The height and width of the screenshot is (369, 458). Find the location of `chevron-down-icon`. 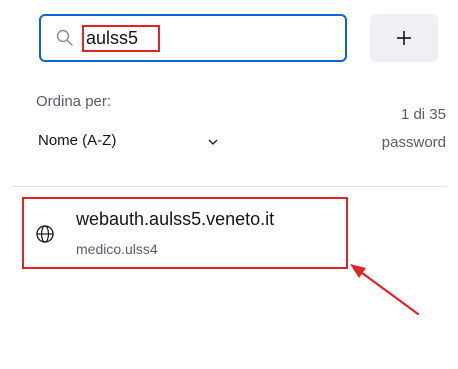

chevron-down-icon is located at coordinates (213, 142).